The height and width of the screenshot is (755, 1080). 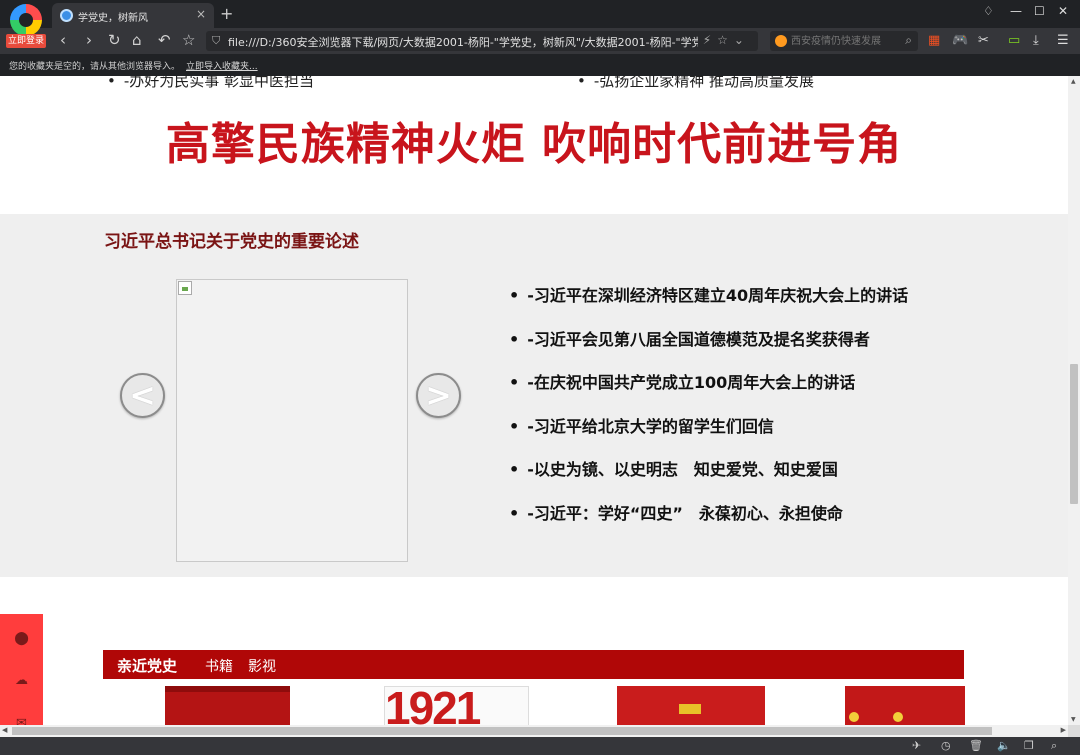 I want to click on apps-icon: ▦, so click(x=934, y=40).